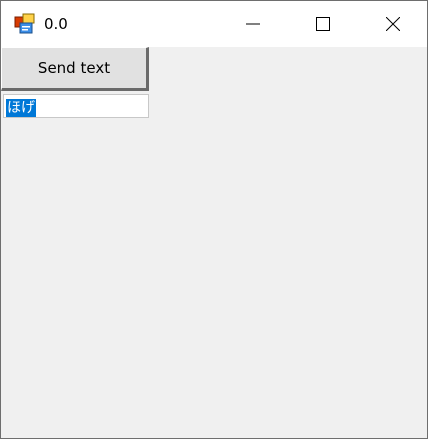 The height and width of the screenshot is (439, 428). I want to click on minimize-button, so click(253, 24).